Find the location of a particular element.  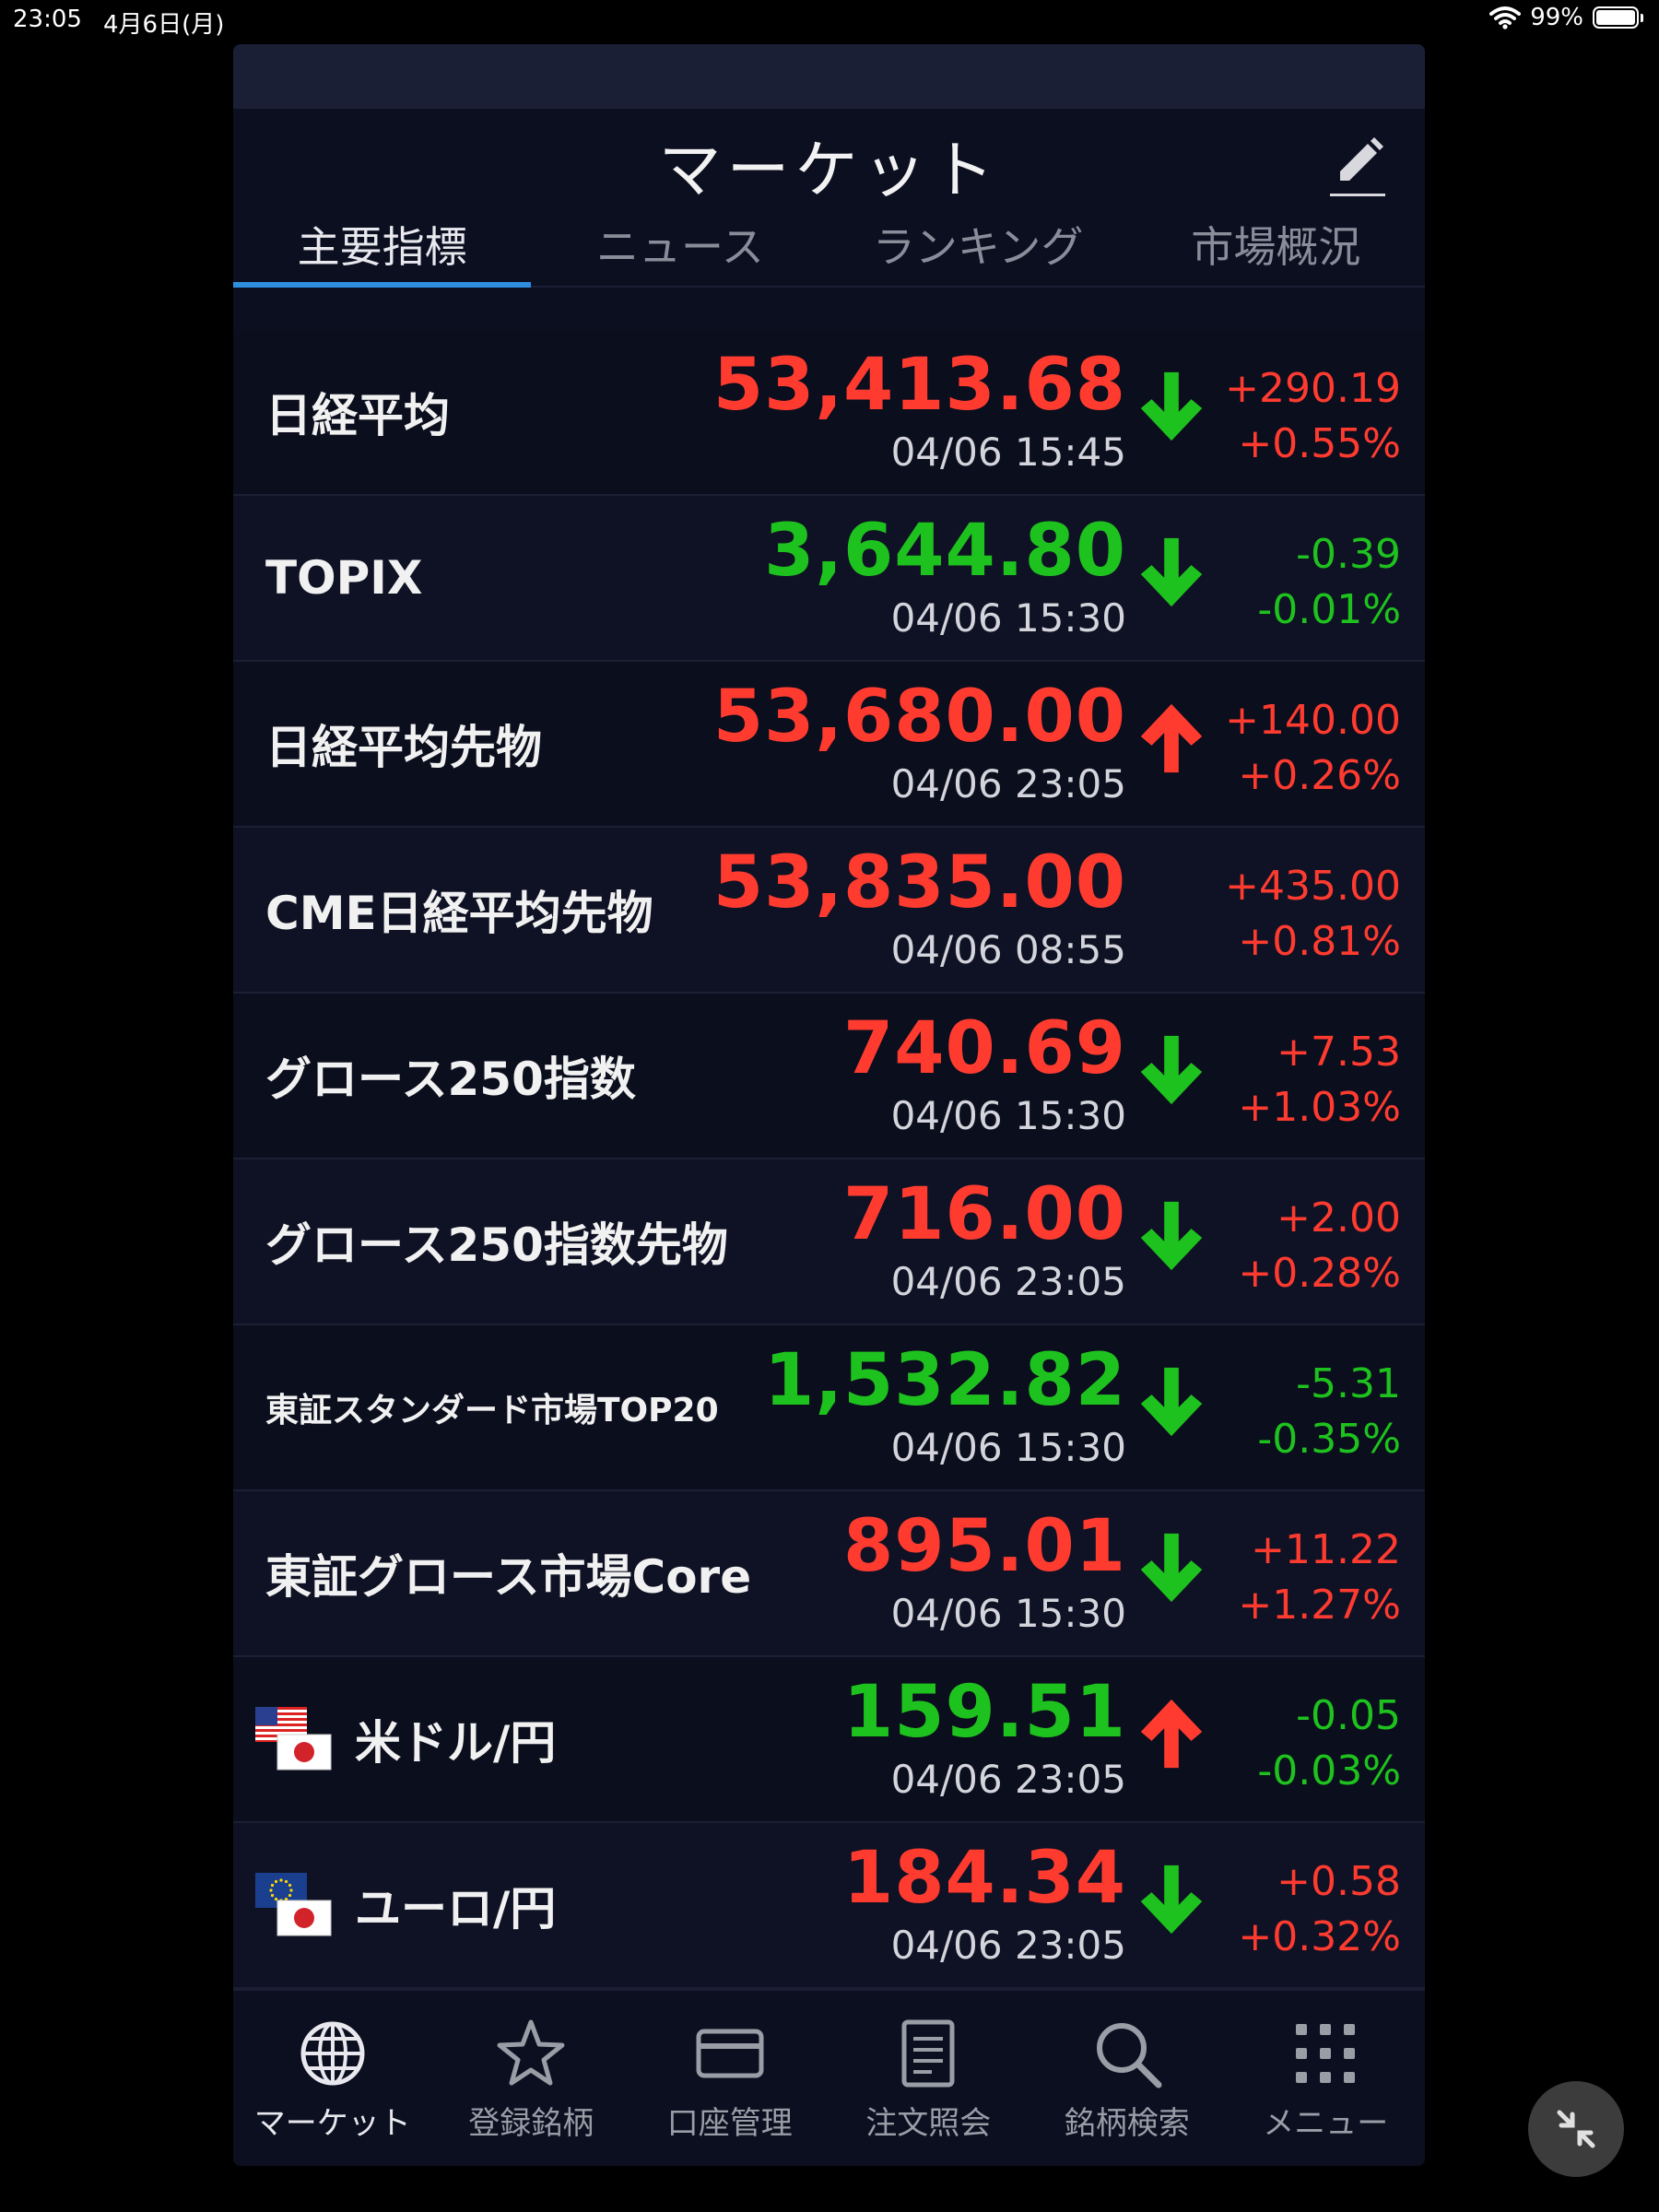

index-name: グロース250指数先物 is located at coordinates (496, 1245).